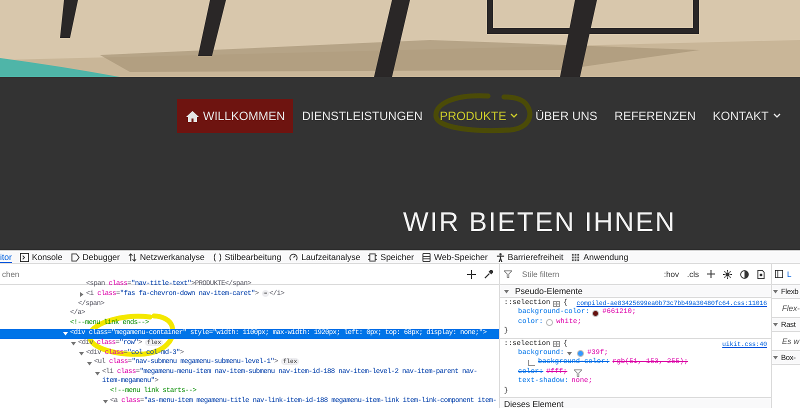  I want to click on section-heading: WIR BIETEN IHNEN, so click(540, 222).